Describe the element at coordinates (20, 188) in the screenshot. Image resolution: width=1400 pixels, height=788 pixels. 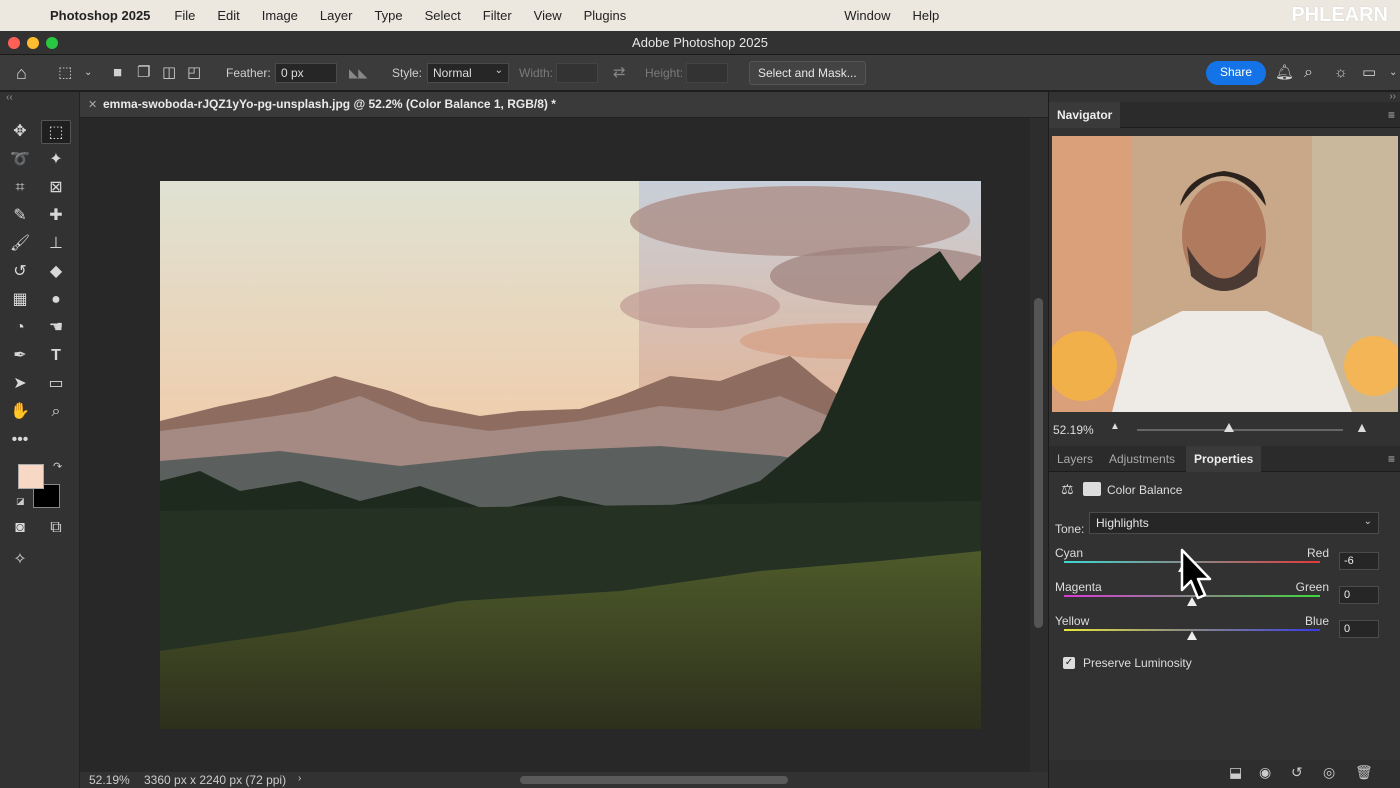
I see `crop-tool-icon: ⌗` at that location.